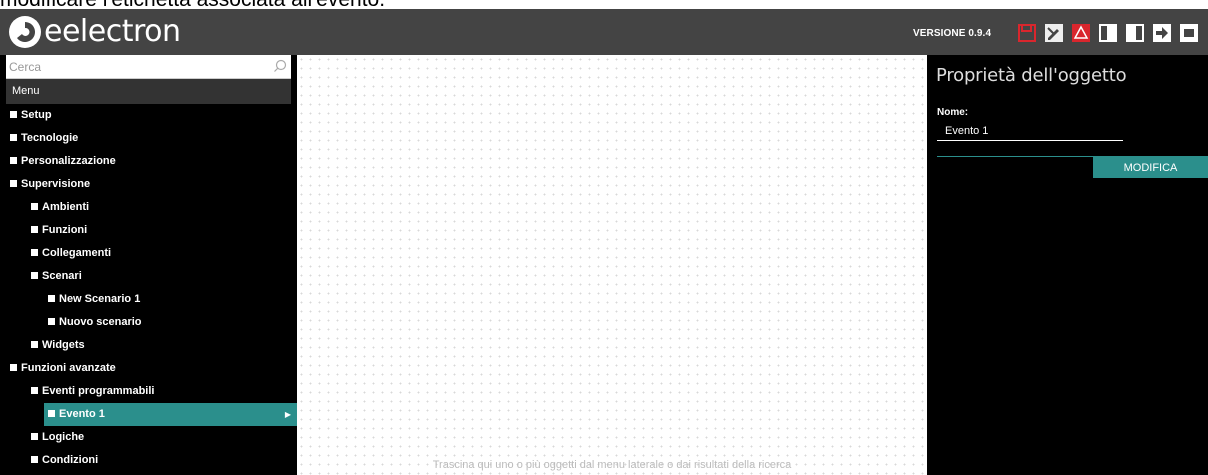 This screenshot has height=475, width=1208. Describe the element at coordinates (50, 138) in the screenshot. I see `sidebar-item-label: Tecnologie` at that location.